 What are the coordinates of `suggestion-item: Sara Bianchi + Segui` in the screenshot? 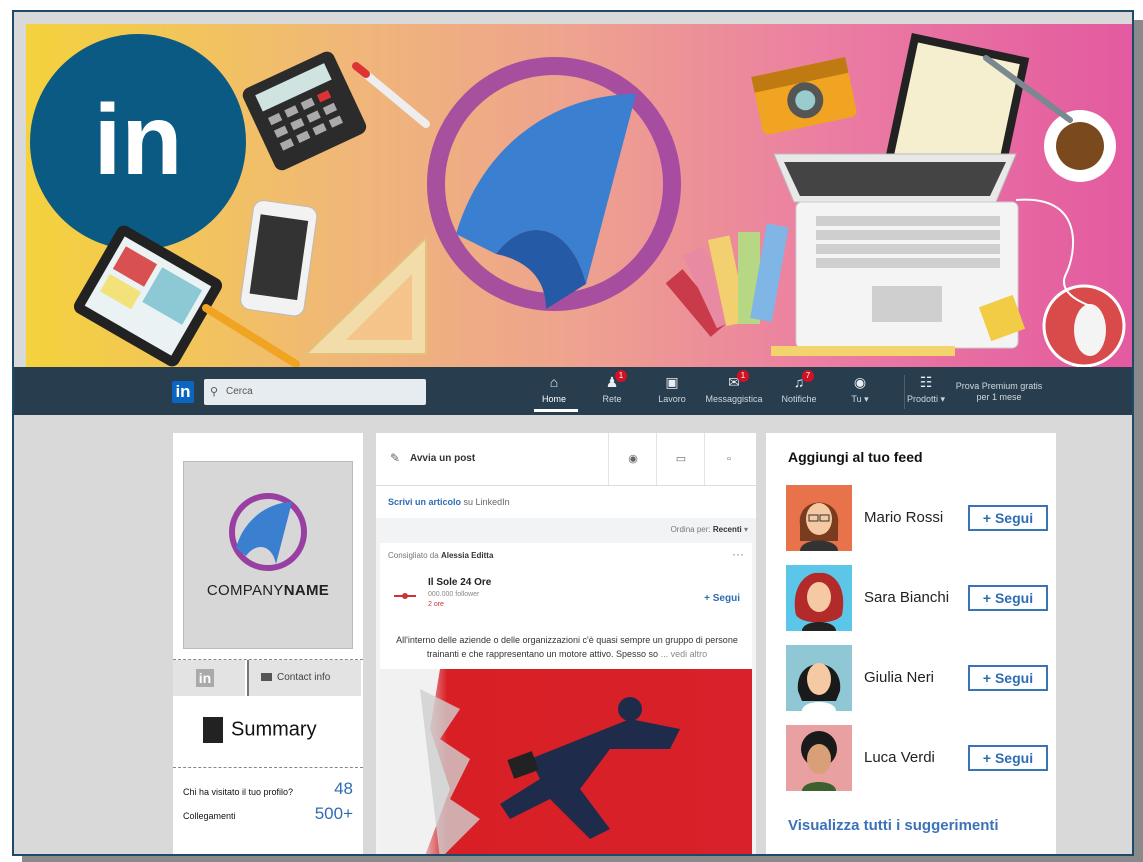 It's located at (917, 598).